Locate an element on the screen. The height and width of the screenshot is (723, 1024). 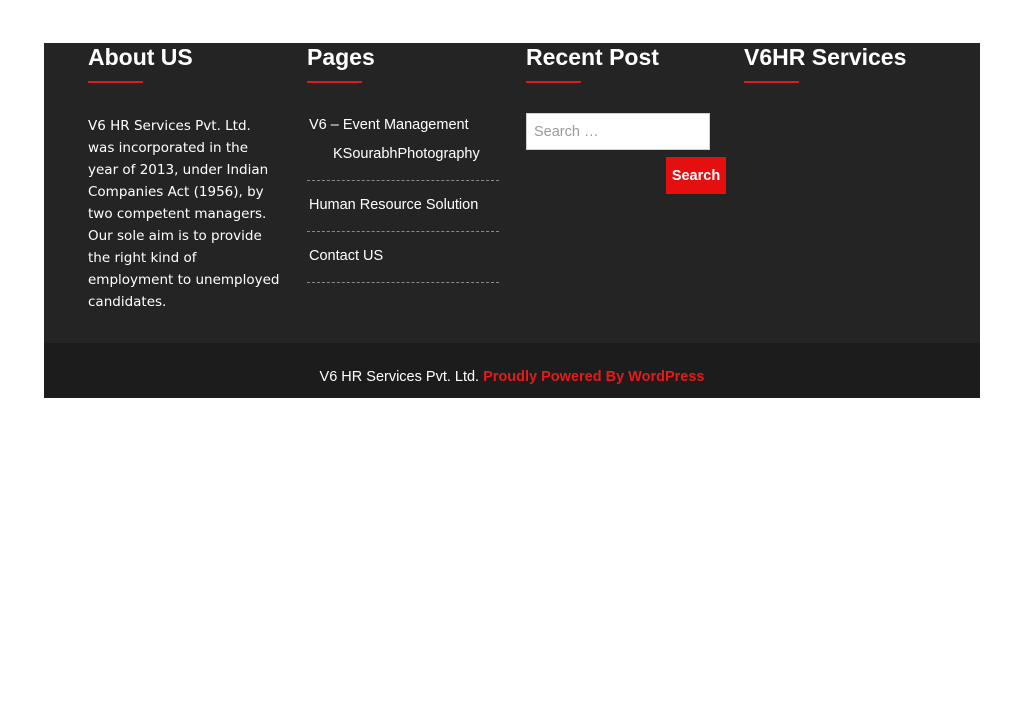
page-link-ksourabh-photography: KSourabhPhotography is located at coordinates (404, 154).